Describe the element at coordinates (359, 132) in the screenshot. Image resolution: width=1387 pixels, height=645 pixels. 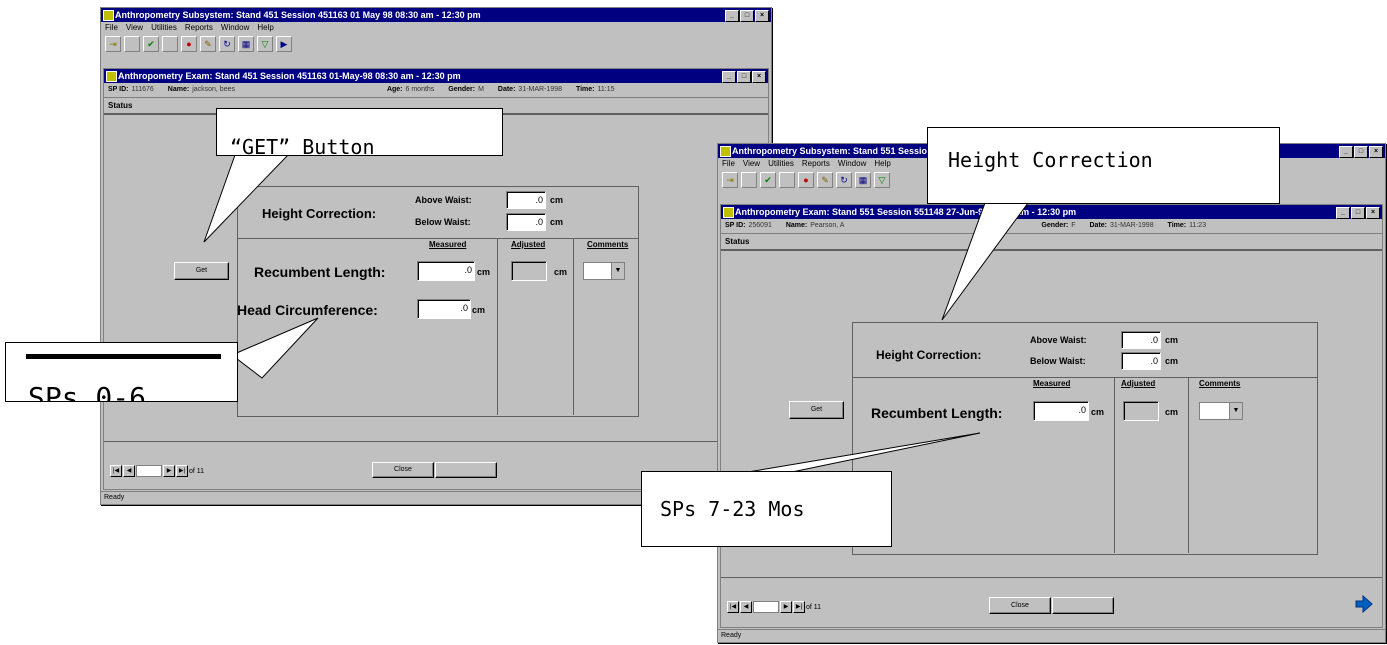
I see `get-button-callout: “GET” Button` at that location.